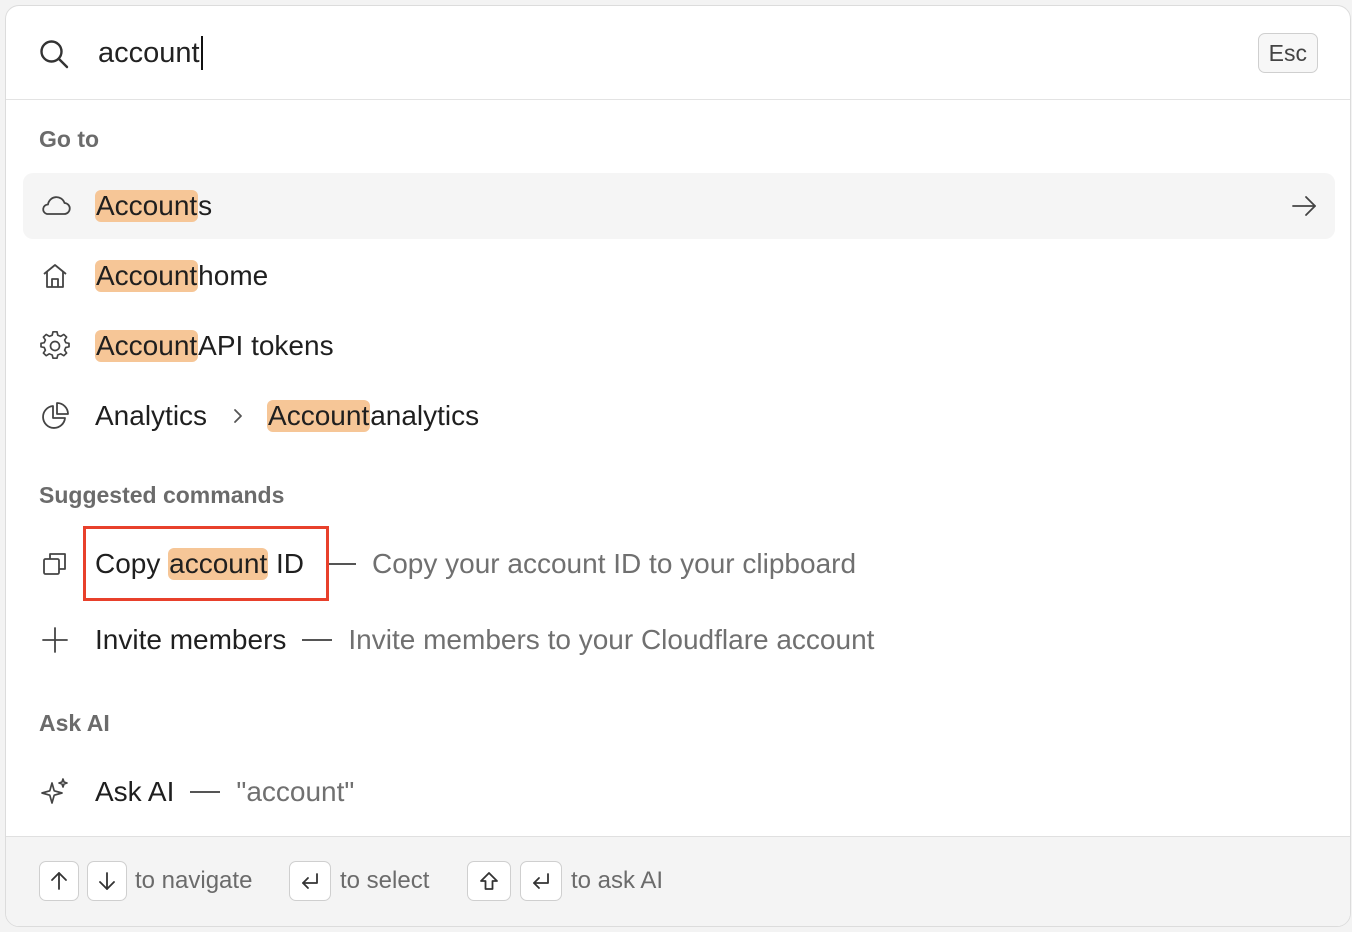  I want to click on label-rest: analytics, so click(425, 415).